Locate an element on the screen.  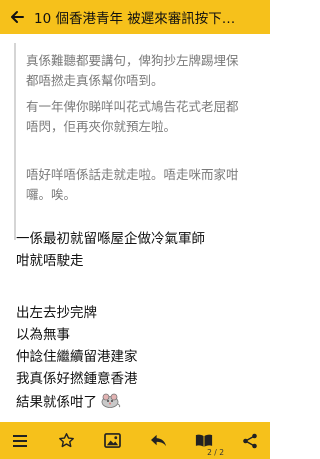
image-button is located at coordinates (112, 441).